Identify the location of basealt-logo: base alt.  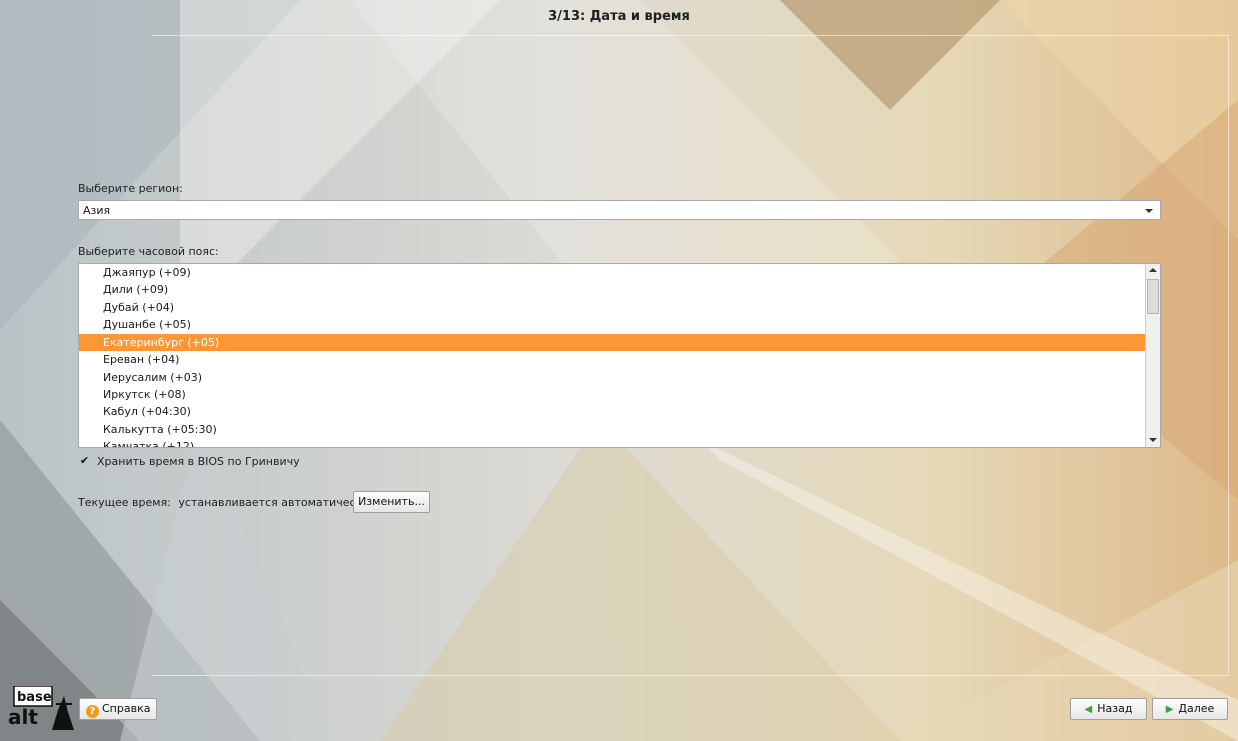
(41, 708).